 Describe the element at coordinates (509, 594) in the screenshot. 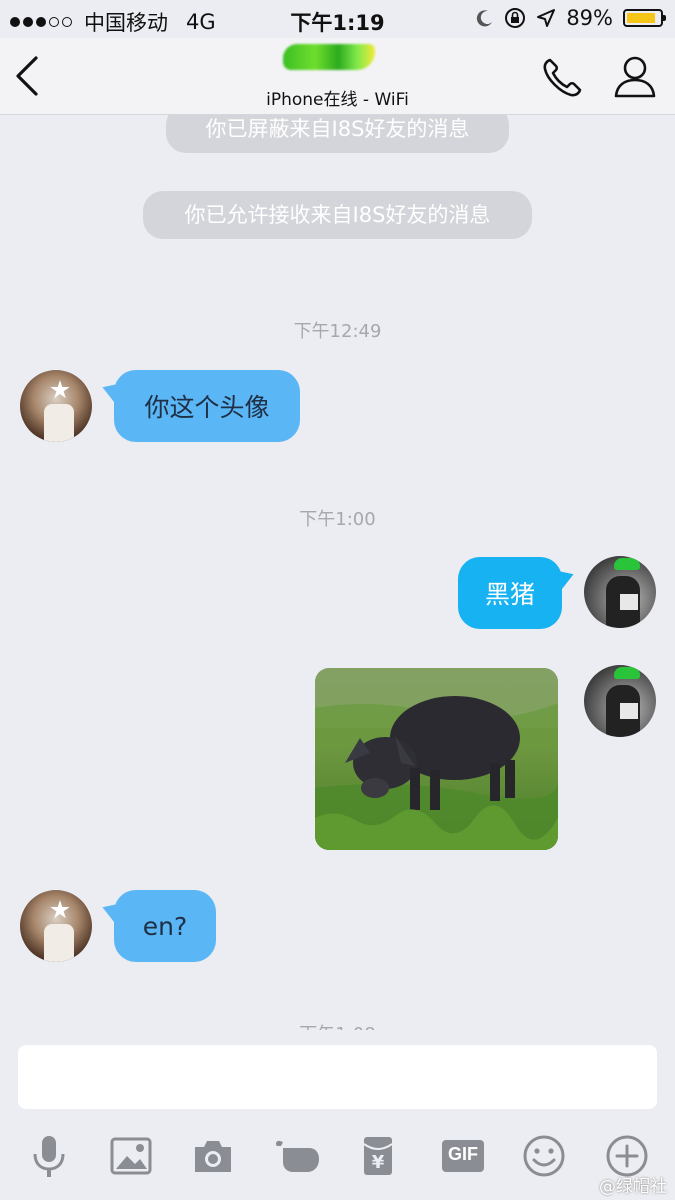

I see `message-text: 黑猪` at that location.